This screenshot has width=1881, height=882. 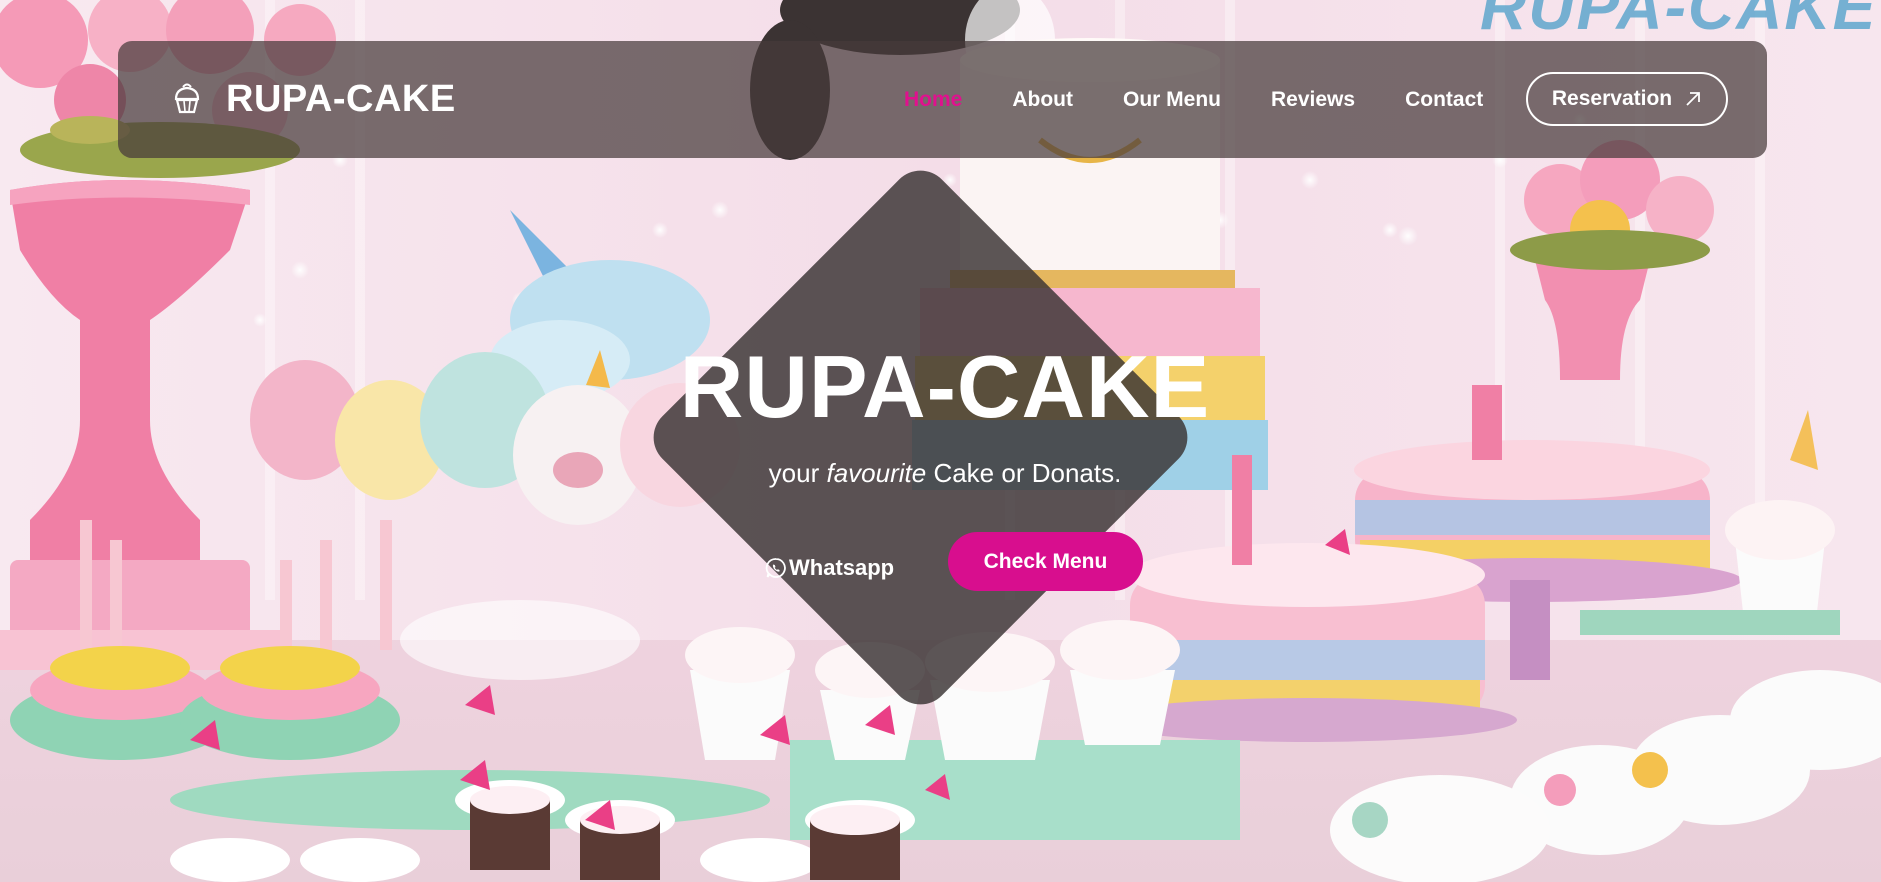 What do you see at coordinates (1313, 100) in the screenshot?
I see `nav-link-reviews: Reviews` at bounding box center [1313, 100].